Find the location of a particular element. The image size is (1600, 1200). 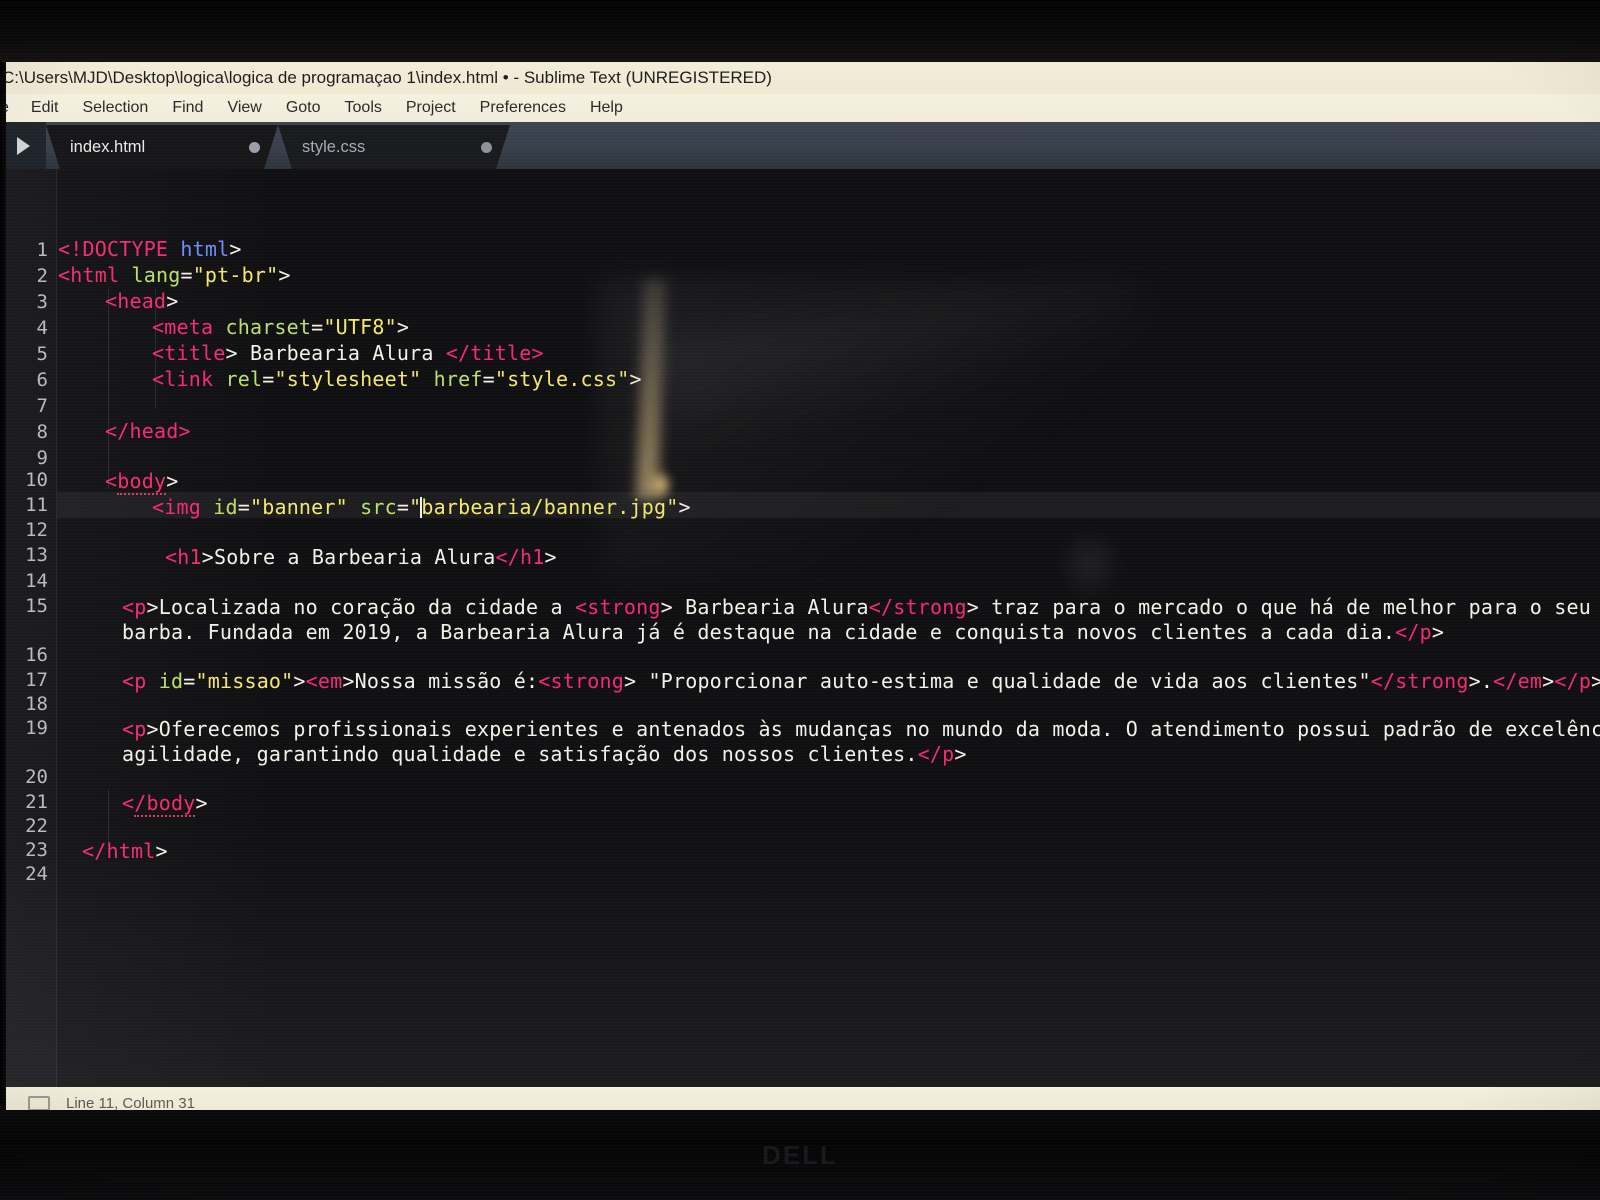

tab-style-css: style.css is located at coordinates (394, 147).